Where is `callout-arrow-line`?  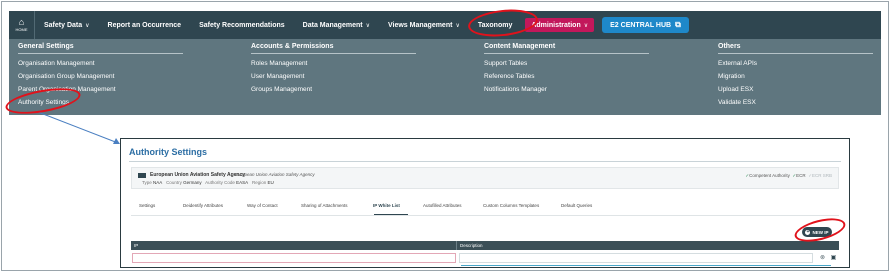
callout-arrow-line is located at coordinates (78, 127).